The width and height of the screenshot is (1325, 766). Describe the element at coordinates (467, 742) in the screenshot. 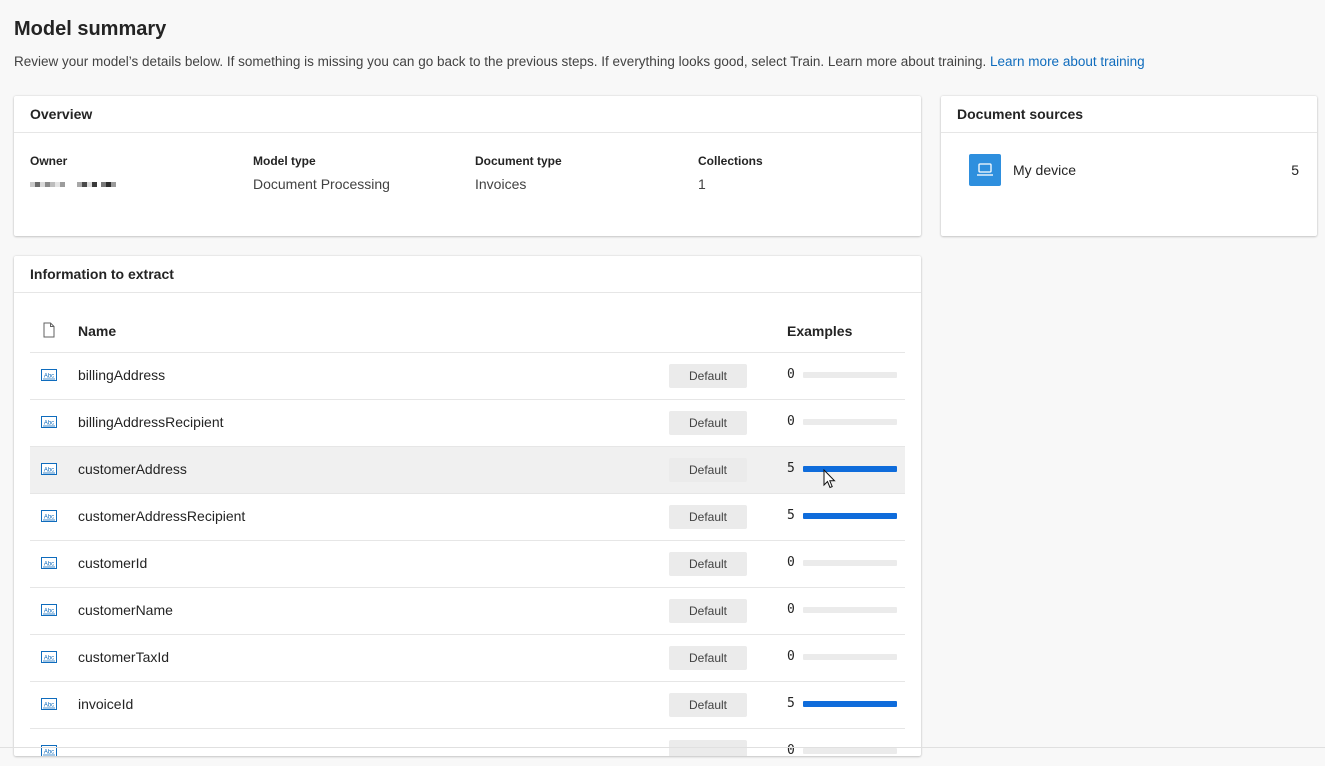

I see `table-row: Abc 0` at that location.